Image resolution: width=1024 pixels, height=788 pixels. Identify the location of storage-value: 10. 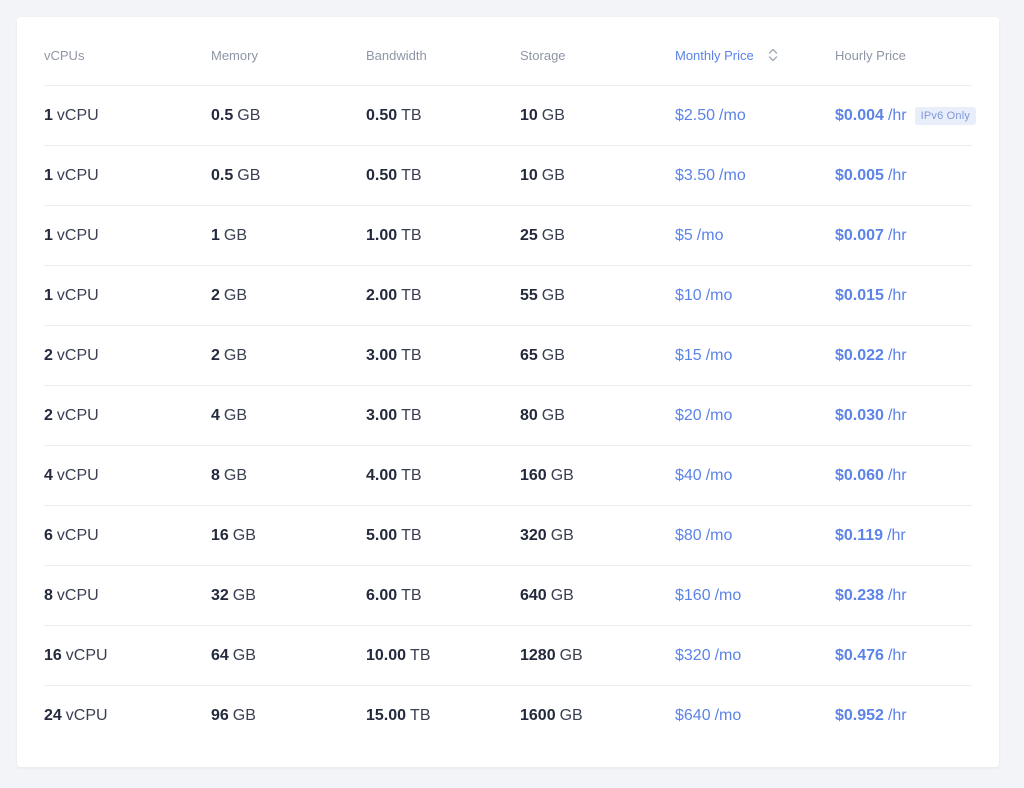
(529, 175).